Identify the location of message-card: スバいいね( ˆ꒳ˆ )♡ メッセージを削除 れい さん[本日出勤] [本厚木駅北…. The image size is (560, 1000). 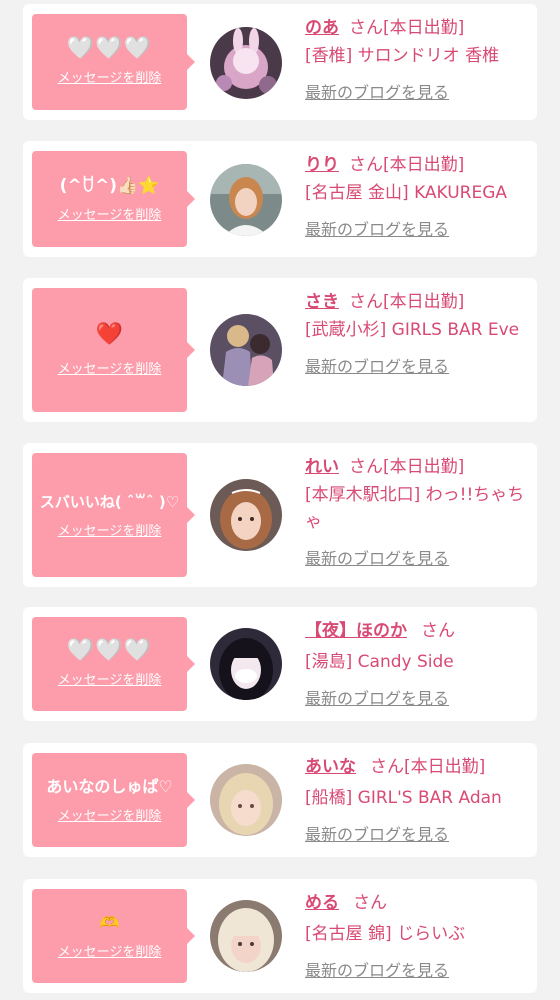
(280, 515).